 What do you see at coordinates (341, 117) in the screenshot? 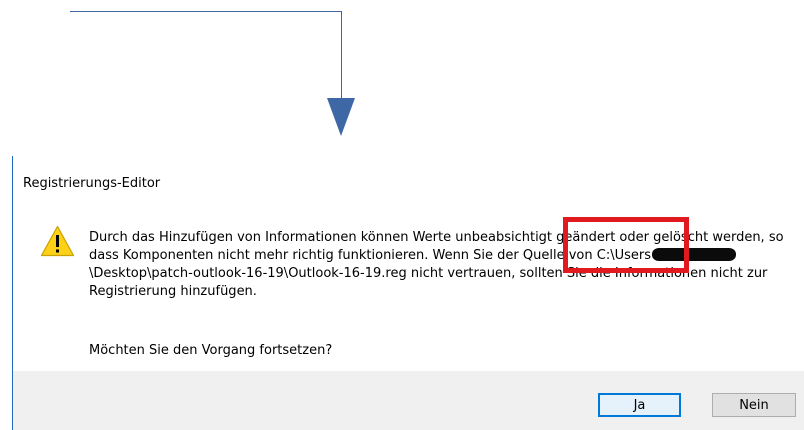
I see `annotation-arrow-head` at bounding box center [341, 117].